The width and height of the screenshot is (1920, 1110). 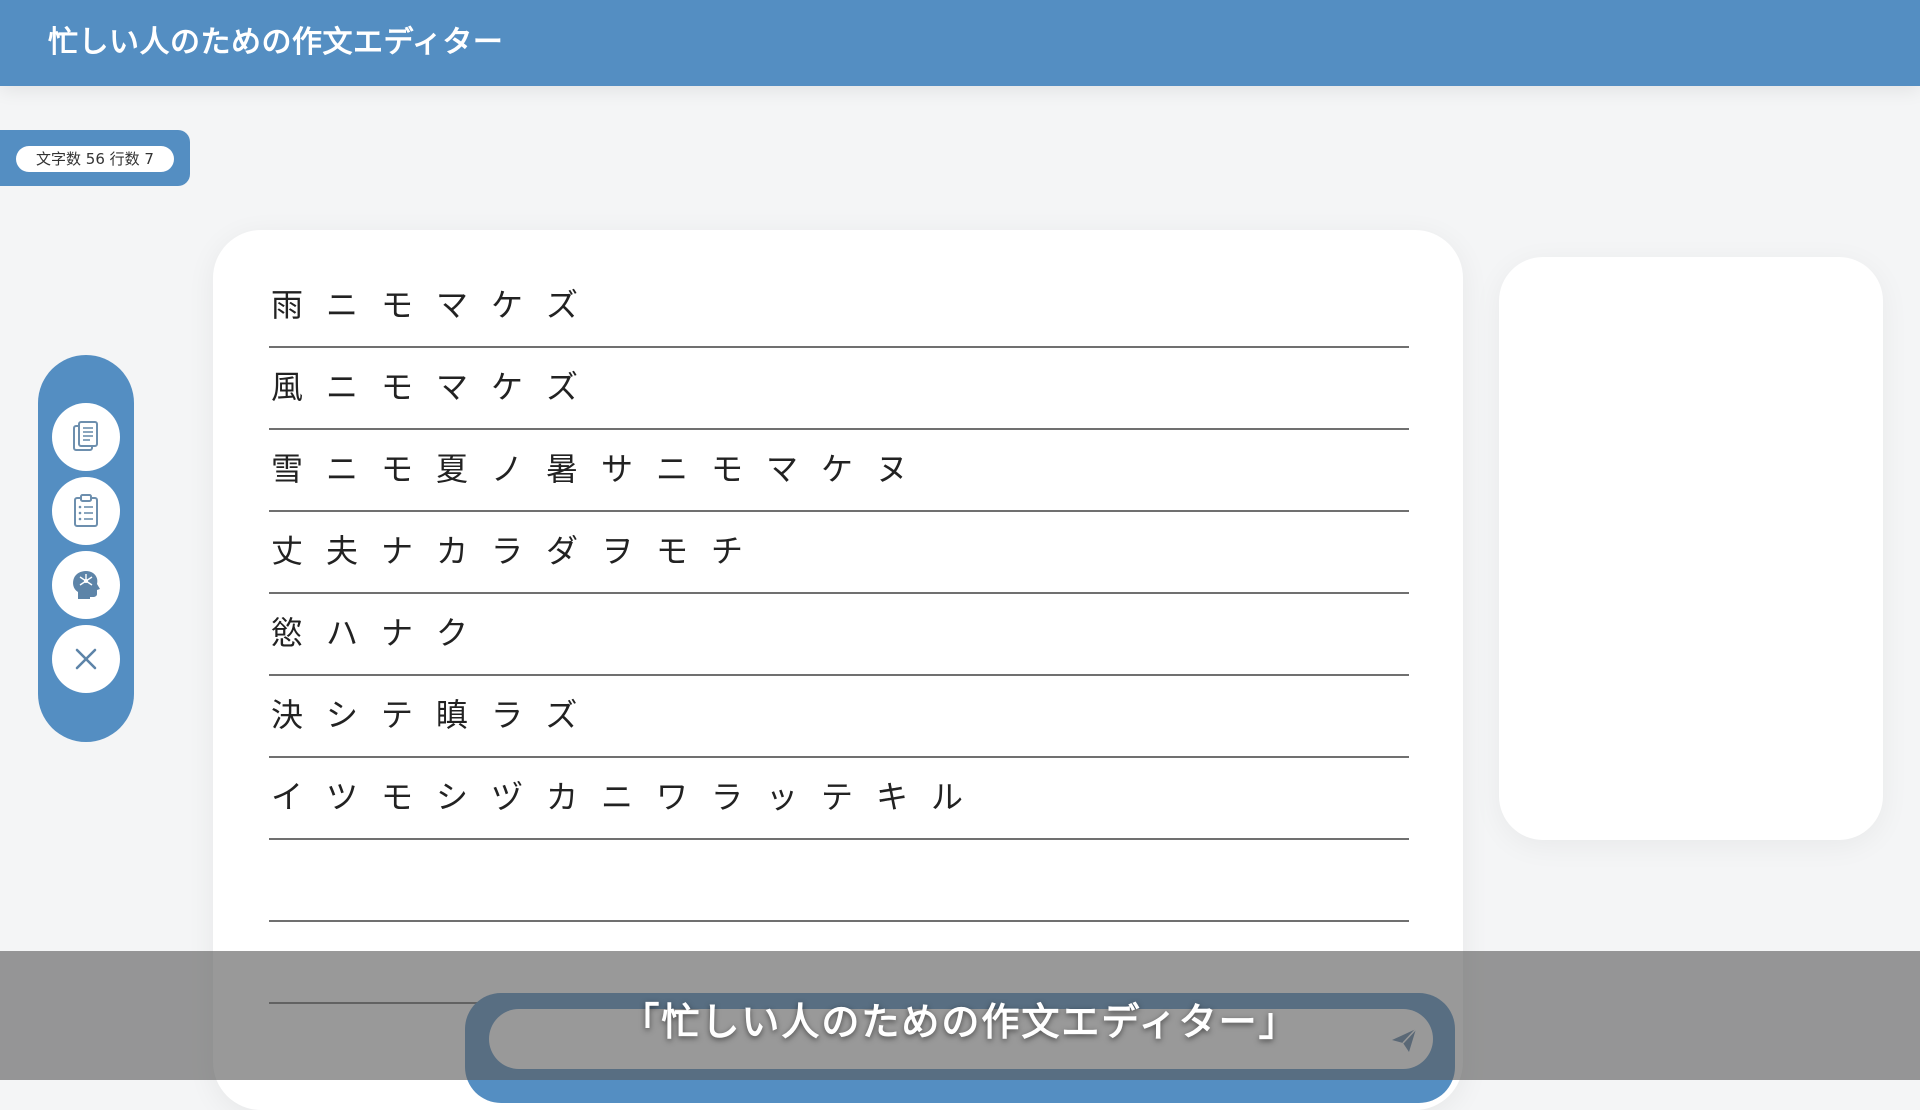 I want to click on close-button, so click(x=86, y=659).